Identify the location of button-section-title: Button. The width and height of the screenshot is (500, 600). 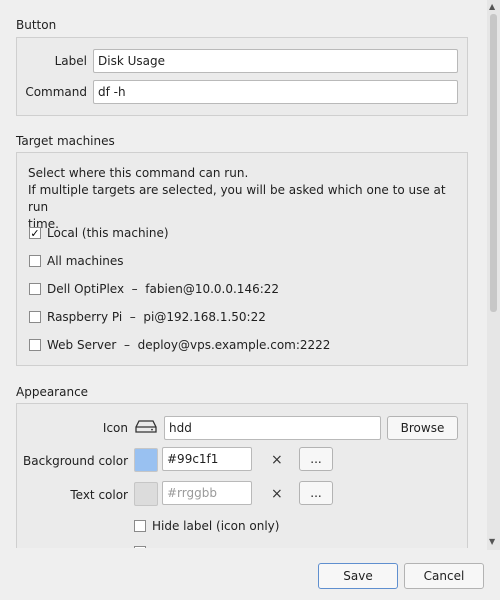
(36, 25).